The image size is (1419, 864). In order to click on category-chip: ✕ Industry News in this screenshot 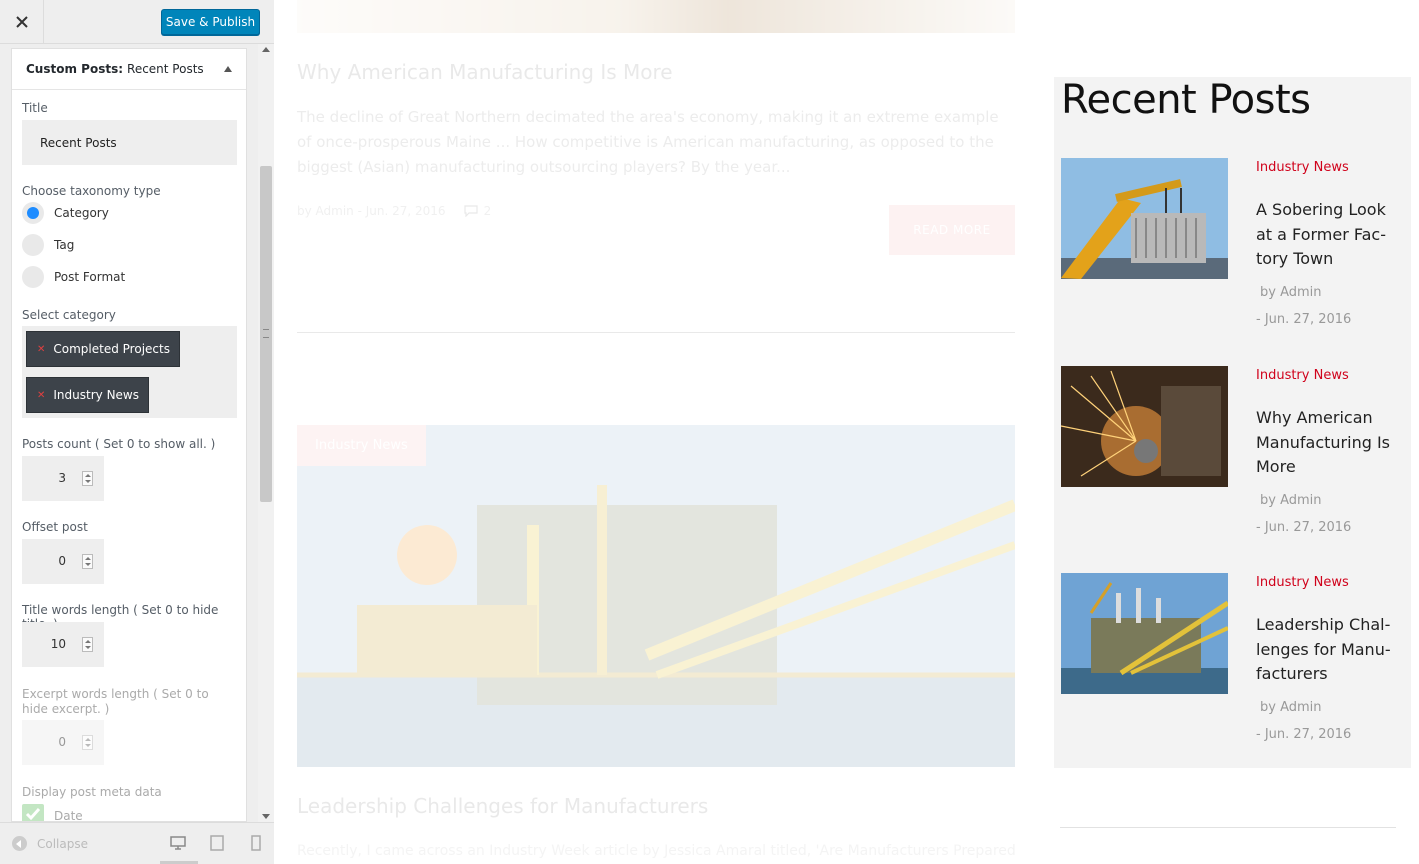, I will do `click(87, 395)`.